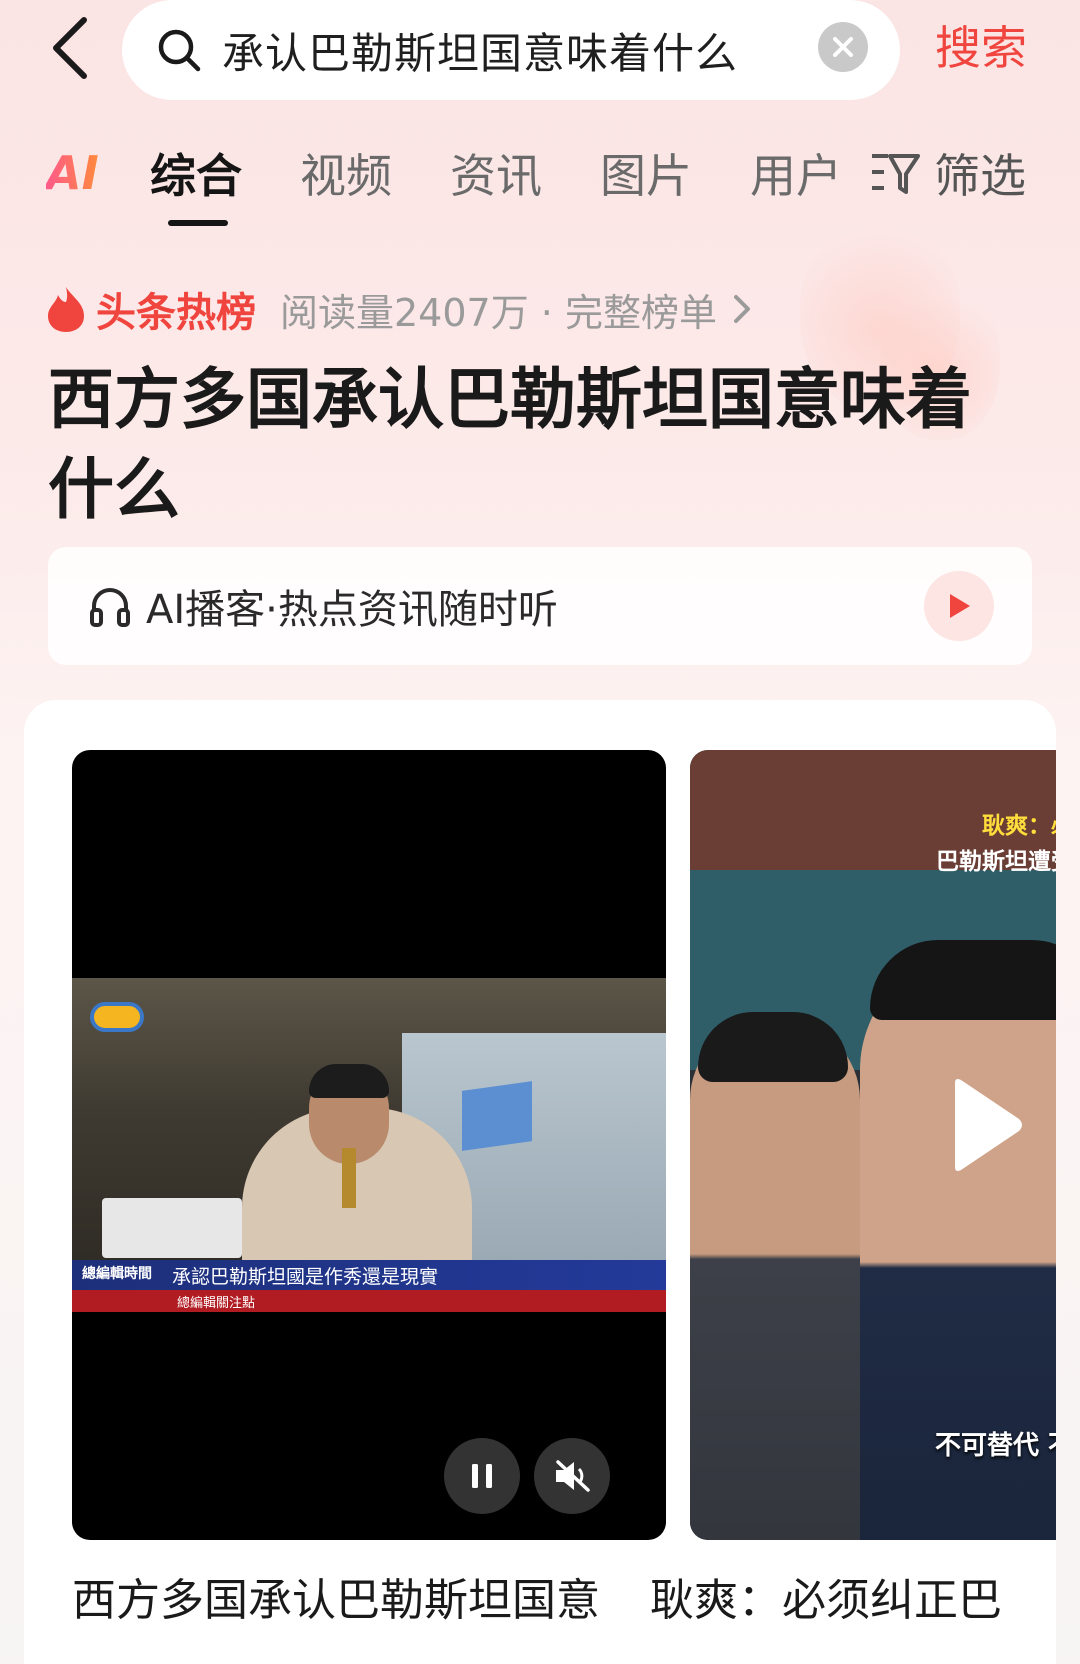 The height and width of the screenshot is (1664, 1080). What do you see at coordinates (775, 1280) in the screenshot?
I see `person-figure` at bounding box center [775, 1280].